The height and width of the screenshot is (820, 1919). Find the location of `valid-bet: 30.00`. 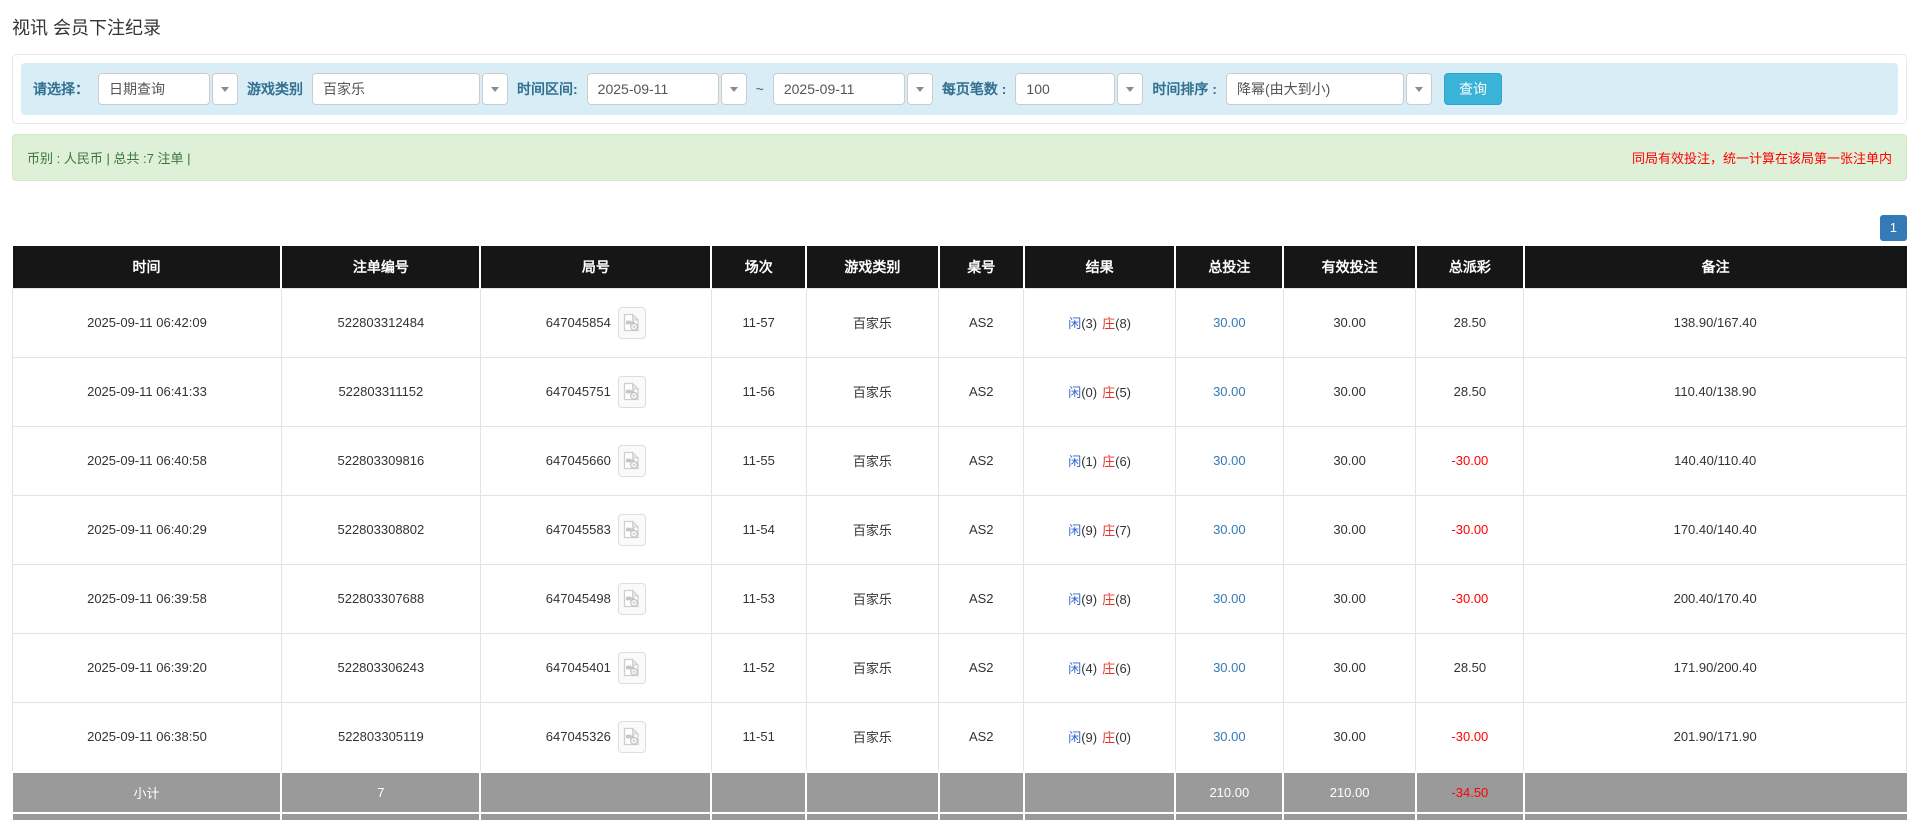

valid-bet: 30.00 is located at coordinates (1349, 737).